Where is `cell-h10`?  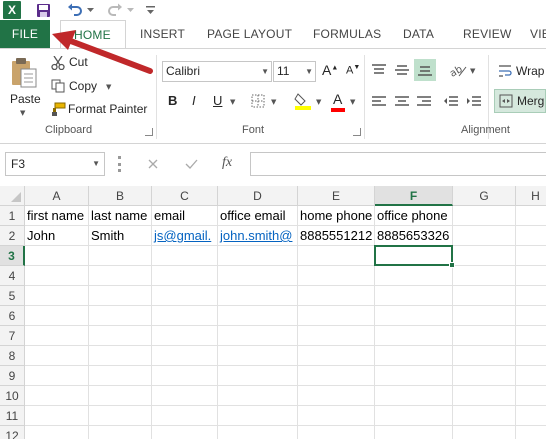
cell-h10 is located at coordinates (531, 396).